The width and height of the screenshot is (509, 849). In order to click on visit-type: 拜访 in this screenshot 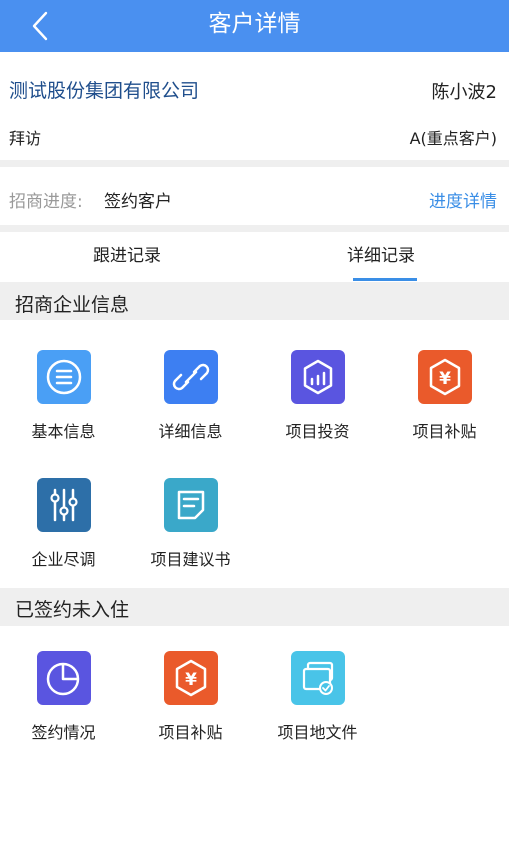, I will do `click(25, 138)`.